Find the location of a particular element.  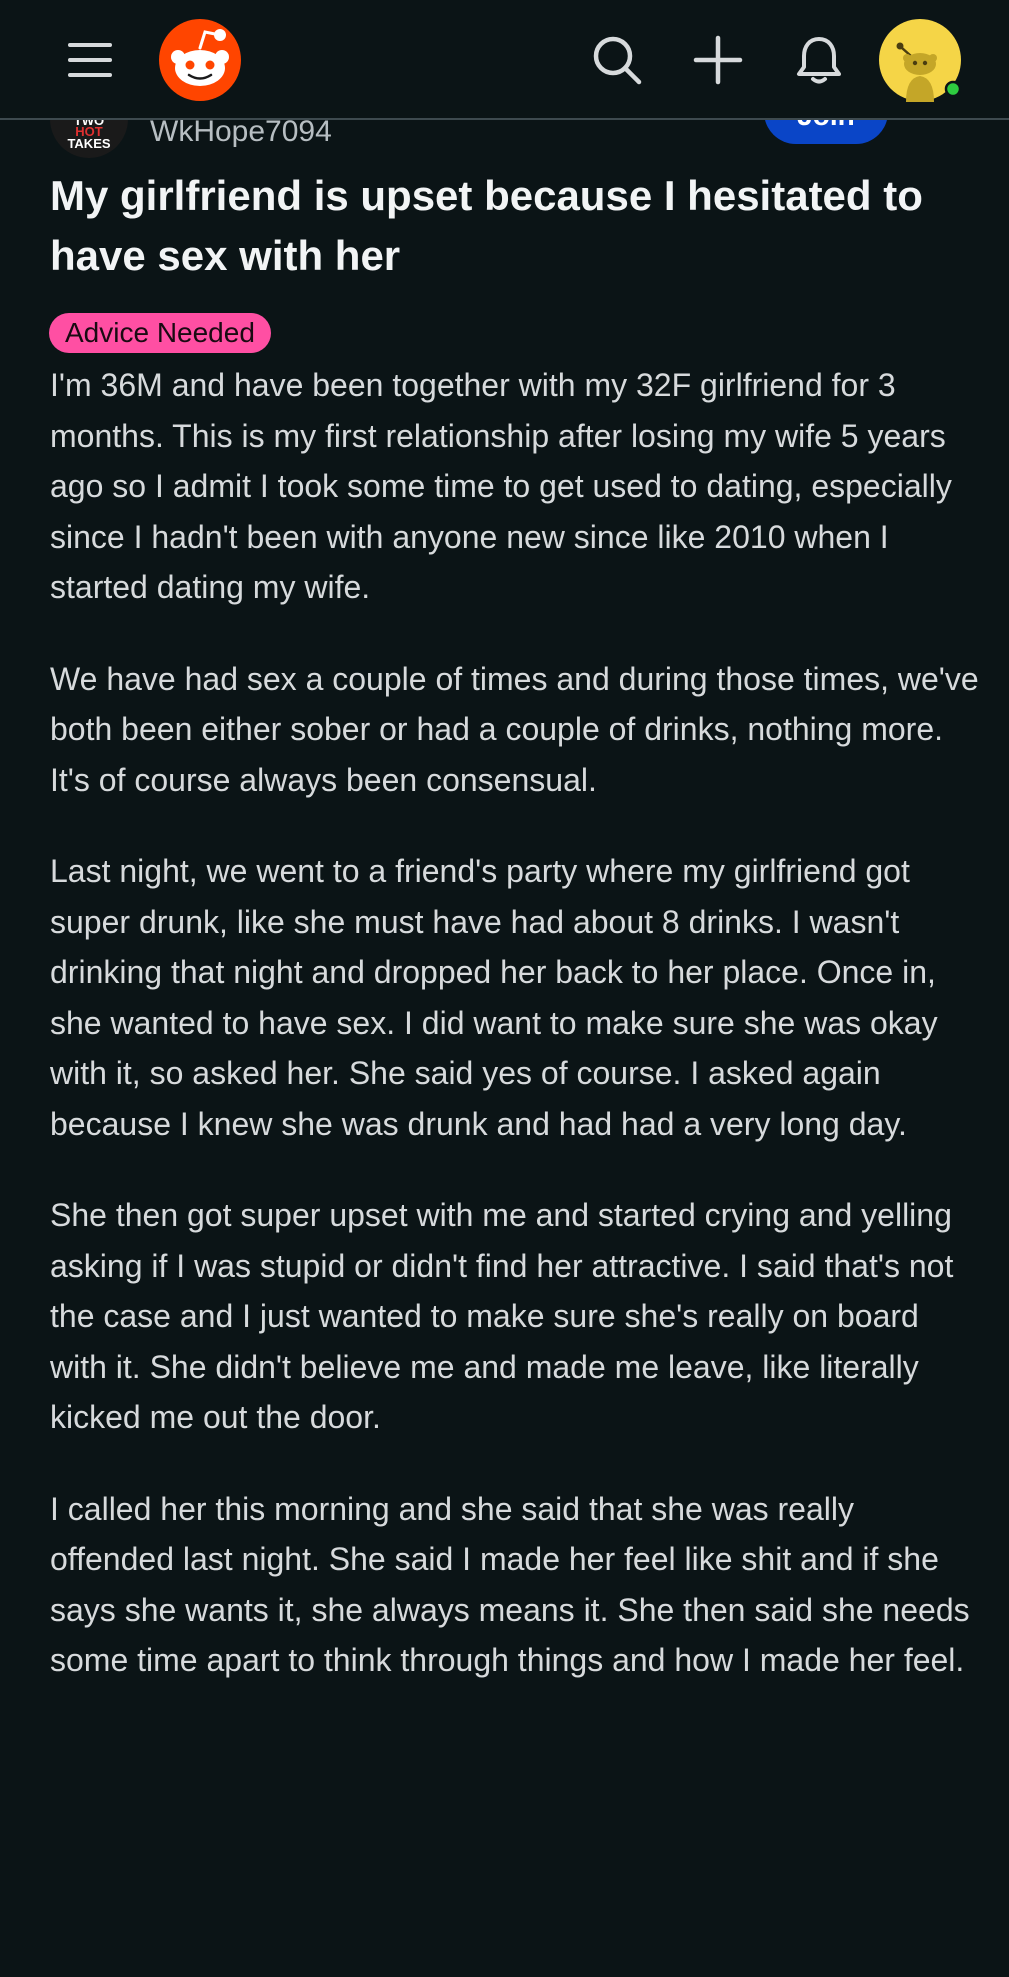

plus-icon is located at coordinates (718, 60).